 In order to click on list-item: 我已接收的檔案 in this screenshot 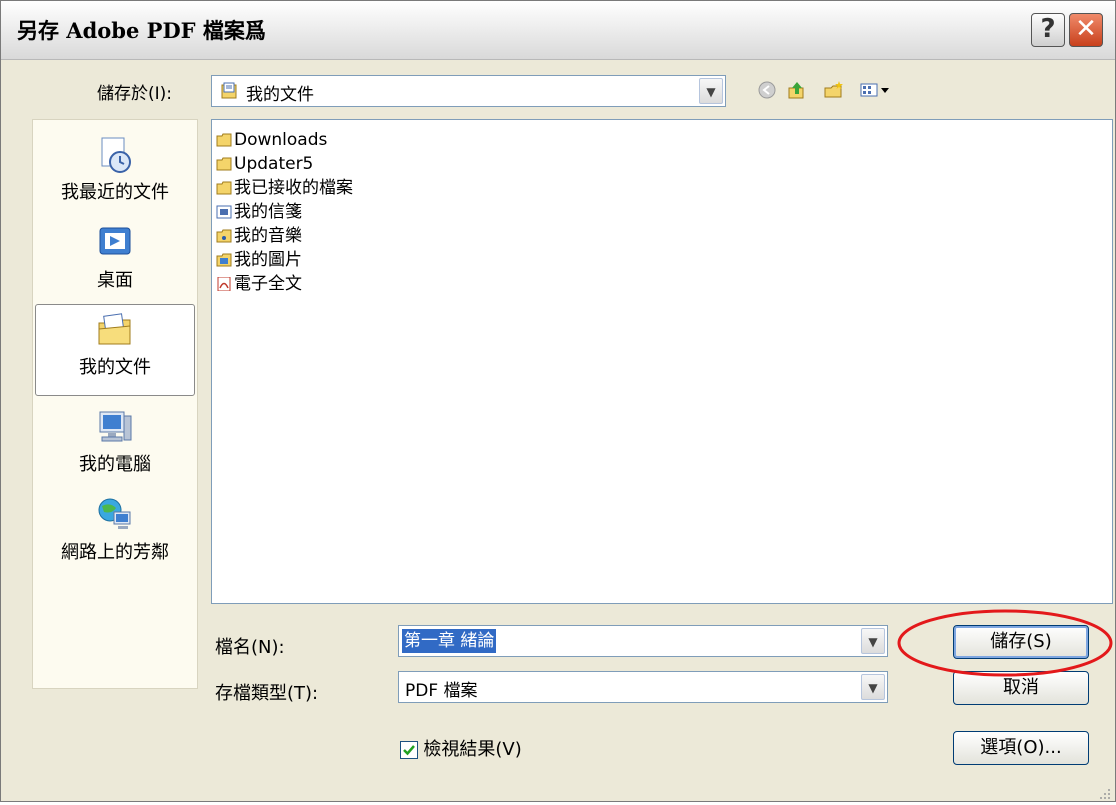, I will do `click(284, 188)`.